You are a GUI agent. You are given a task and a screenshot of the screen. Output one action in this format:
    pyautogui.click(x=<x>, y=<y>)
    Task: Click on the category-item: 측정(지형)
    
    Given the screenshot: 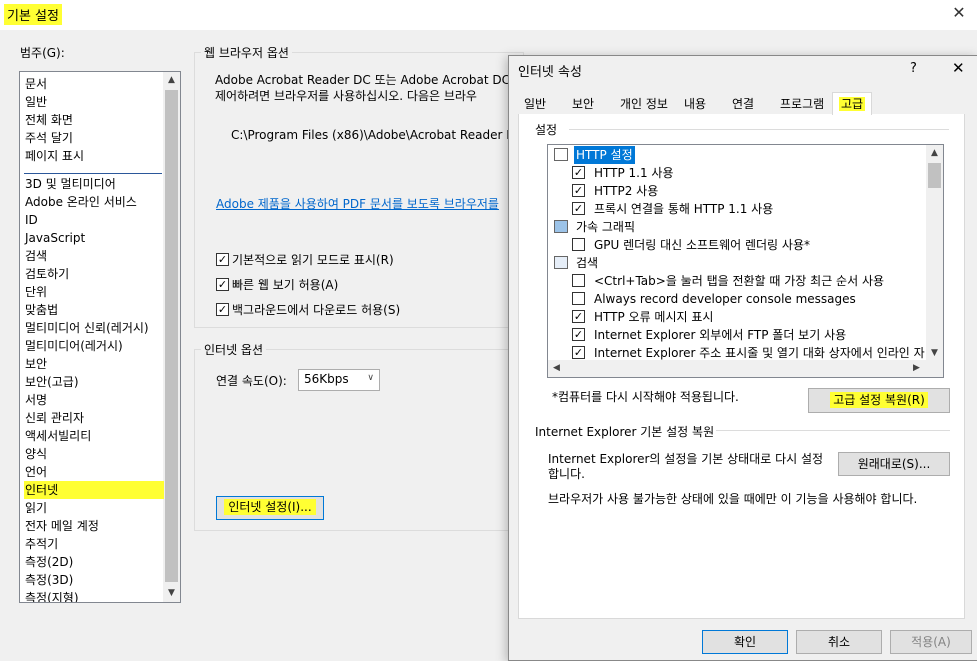 What is the action you would take?
    pyautogui.click(x=94, y=595)
    